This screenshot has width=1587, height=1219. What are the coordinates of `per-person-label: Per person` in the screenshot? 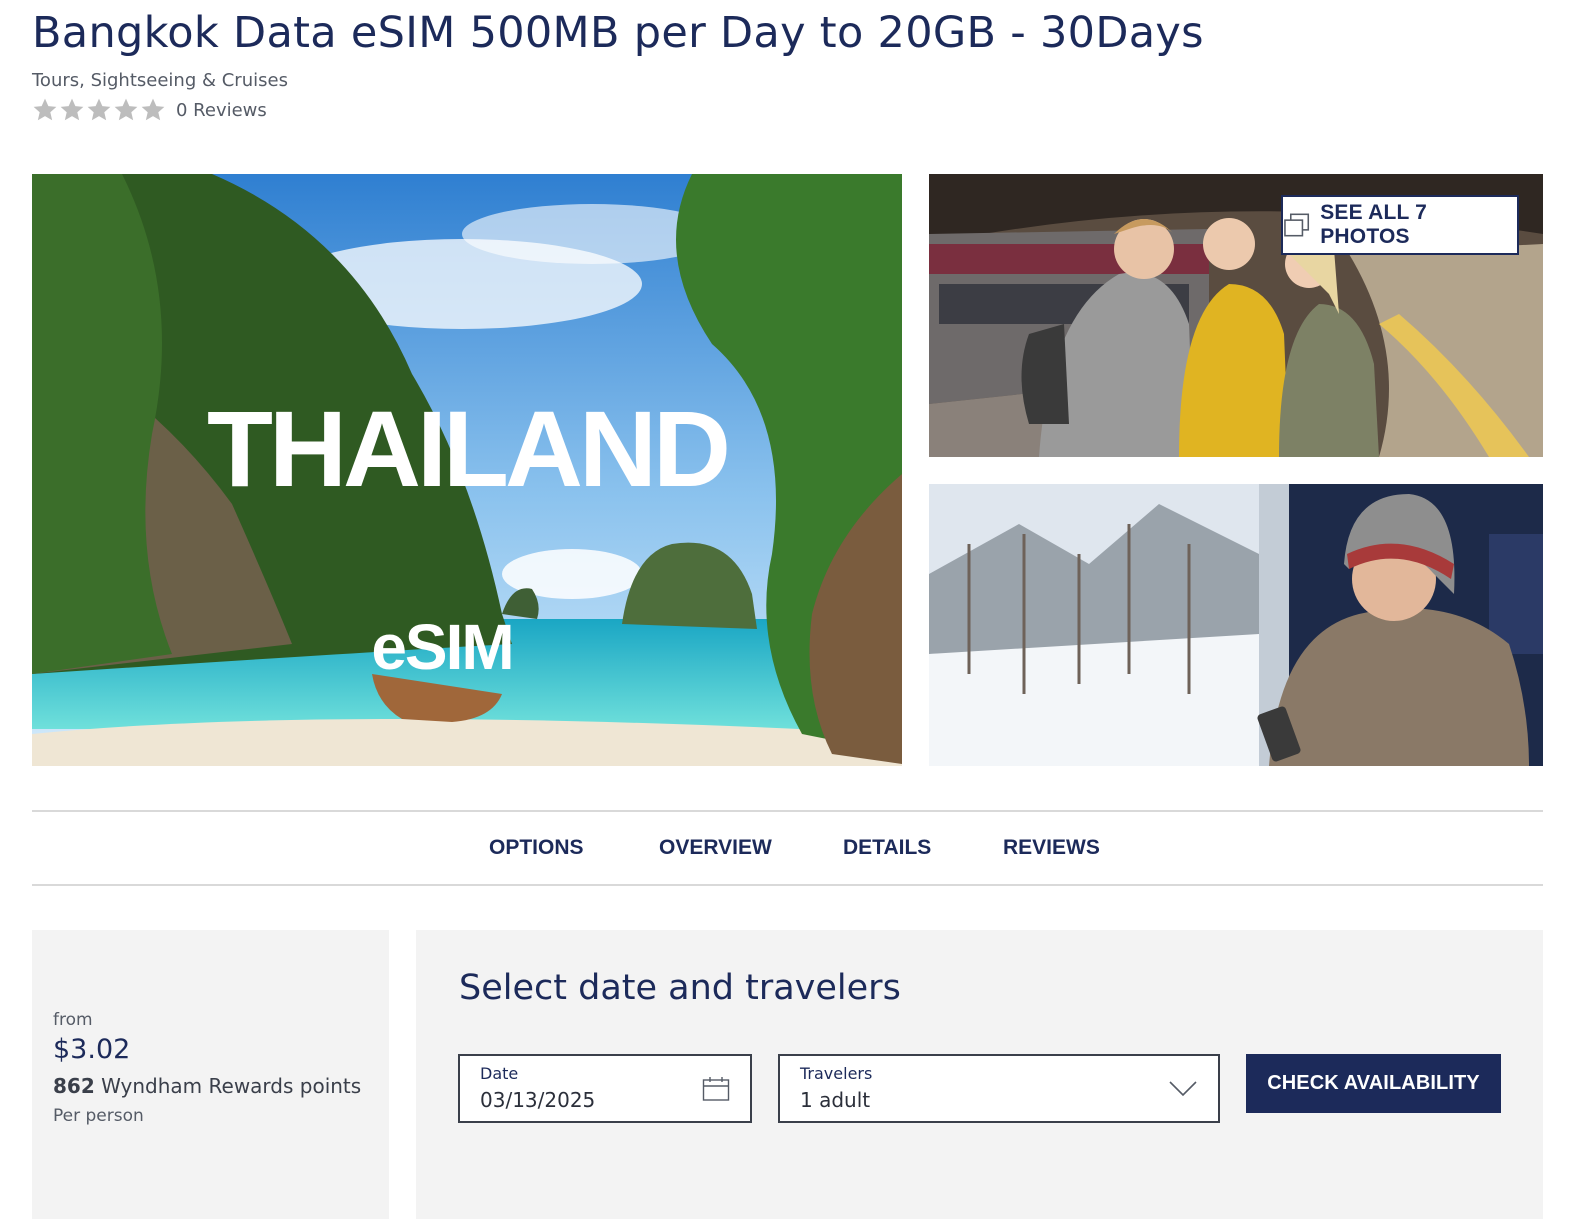 It's located at (98, 1116).